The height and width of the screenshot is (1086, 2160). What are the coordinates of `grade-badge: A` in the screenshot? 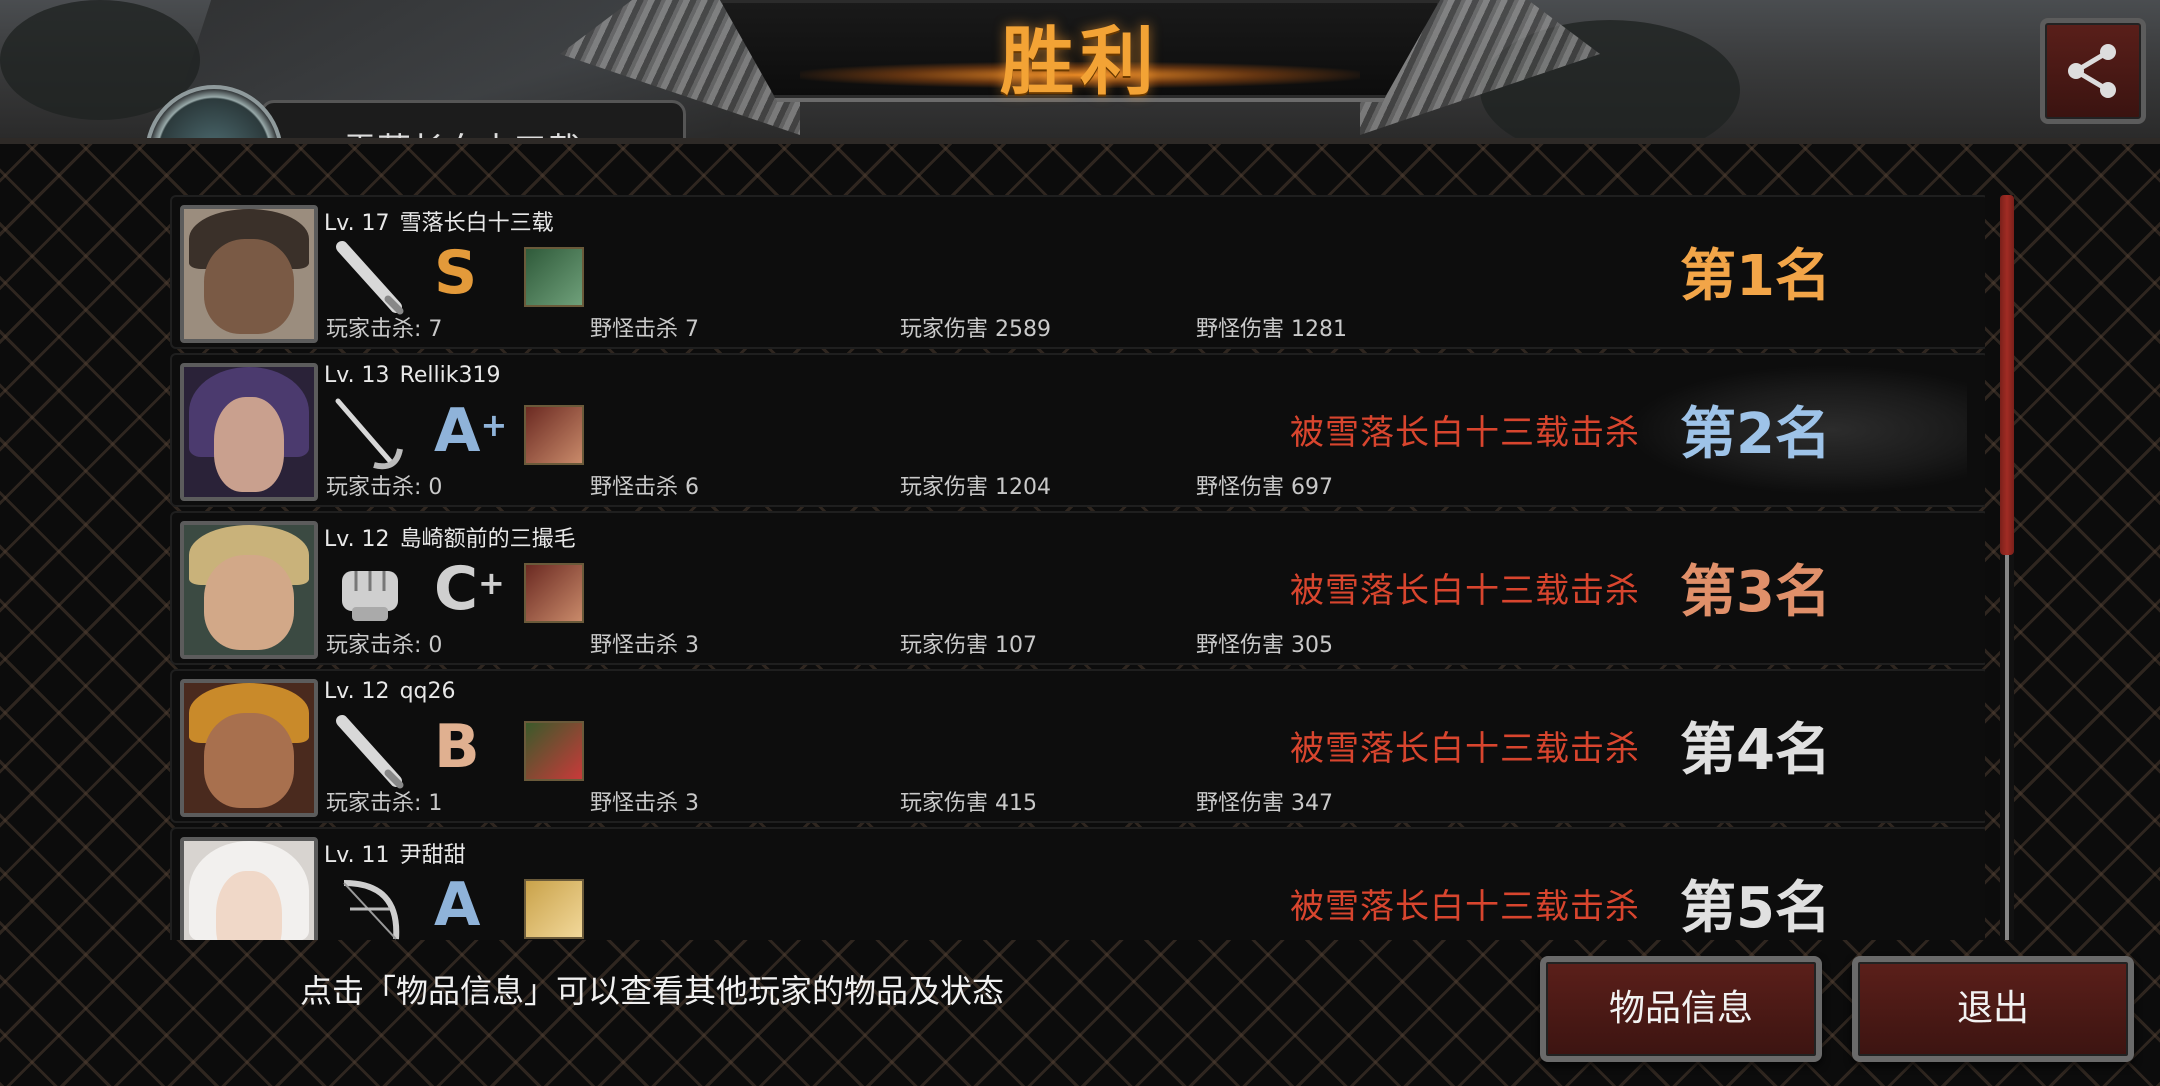 It's located at (457, 902).